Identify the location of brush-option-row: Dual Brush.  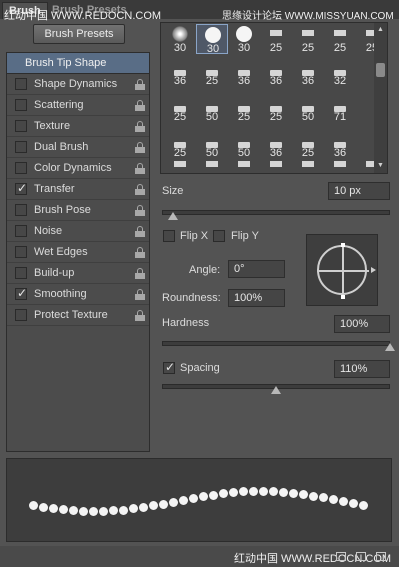
(78, 147).